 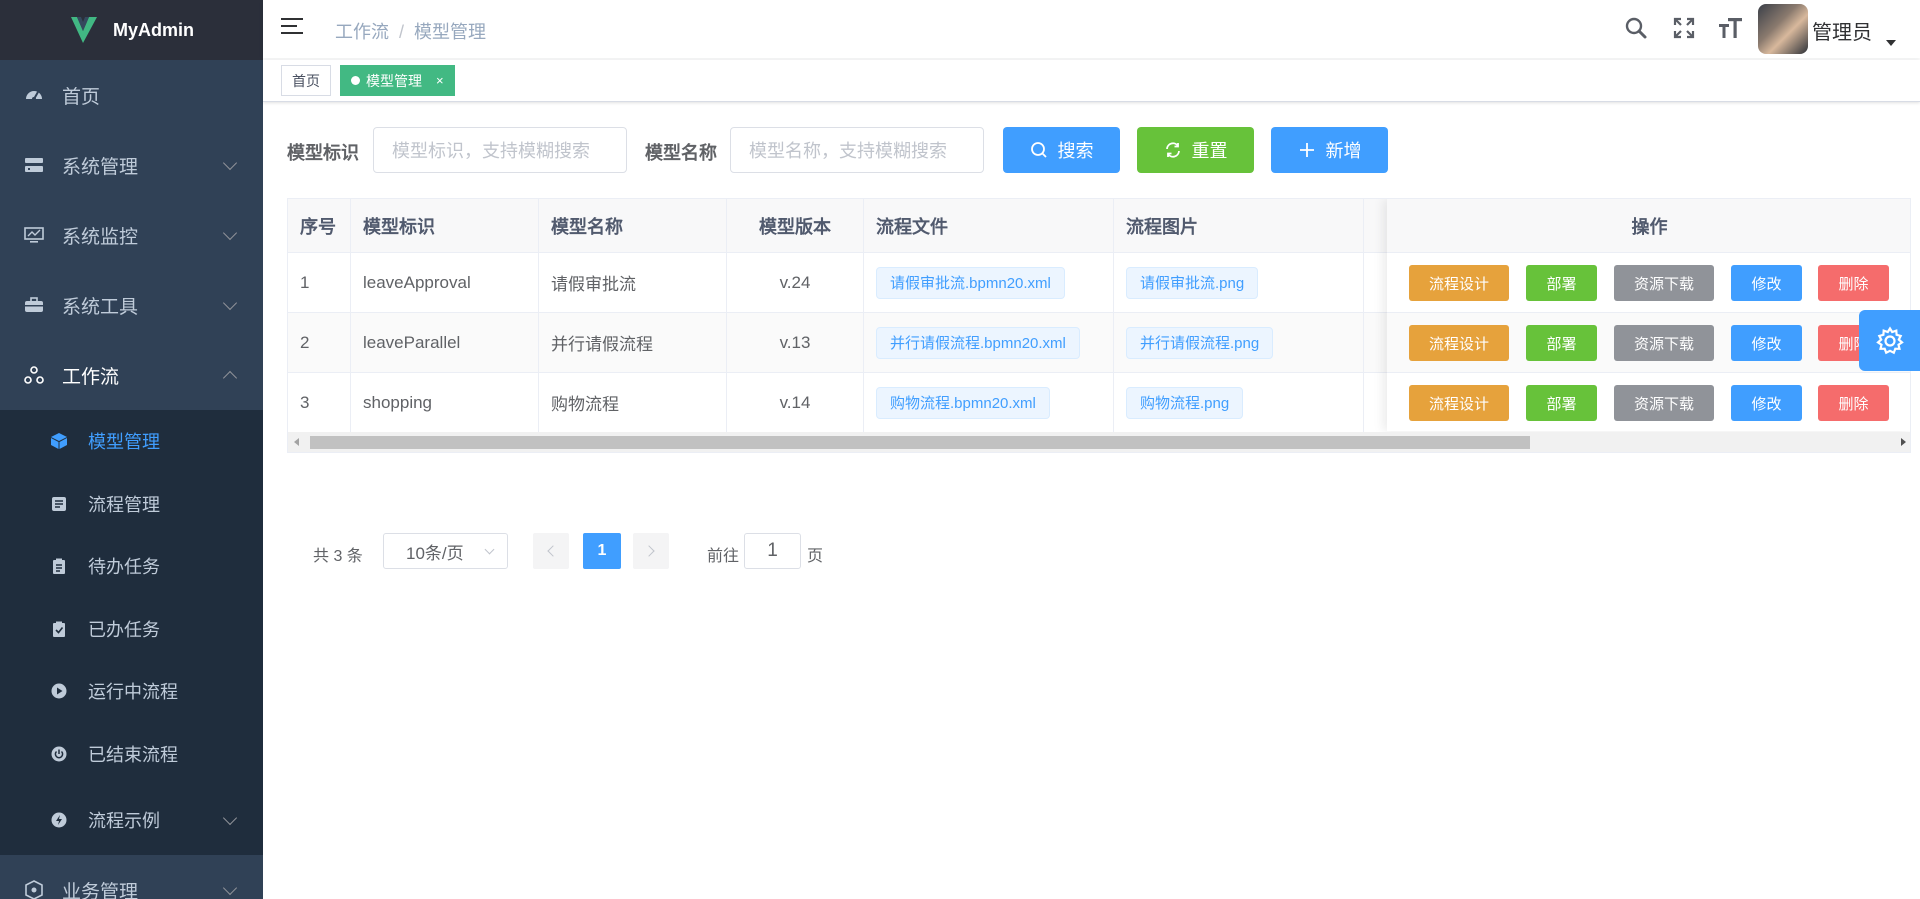 What do you see at coordinates (795, 282) in the screenshot?
I see `cell-version: v.24` at bounding box center [795, 282].